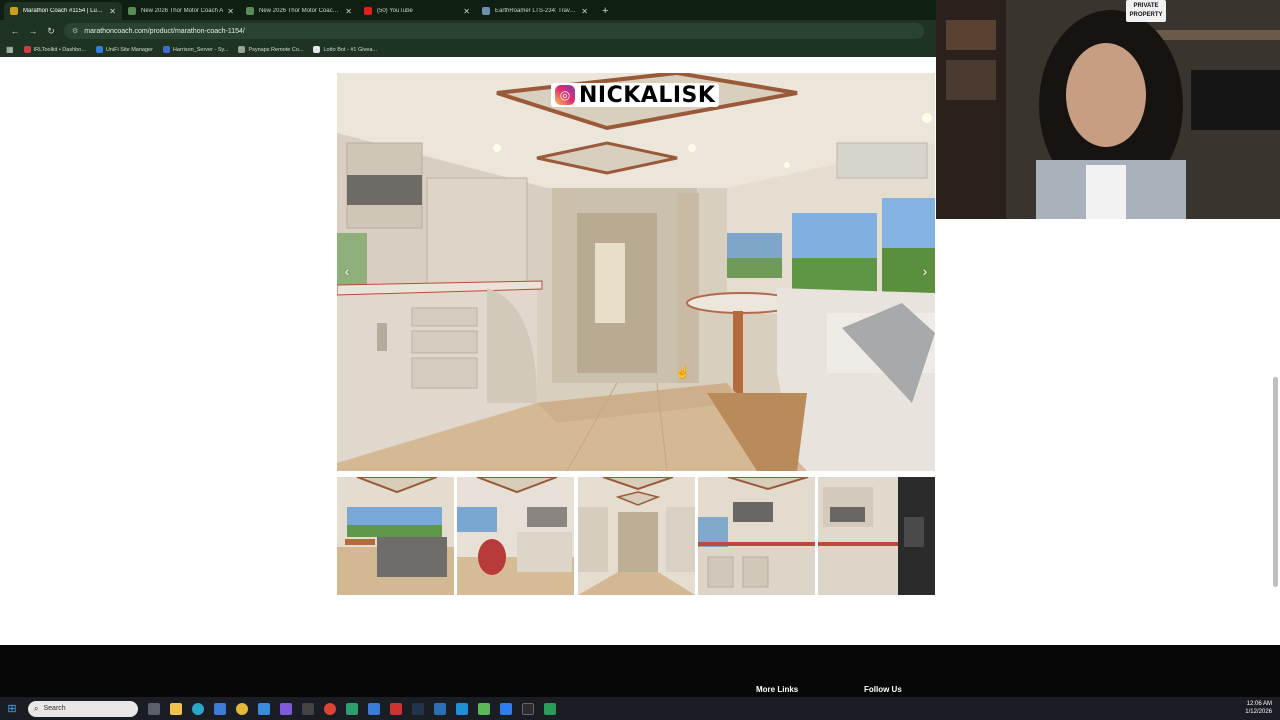  Describe the element at coordinates (15, 31) in the screenshot. I see `back-icon: ←` at that location.